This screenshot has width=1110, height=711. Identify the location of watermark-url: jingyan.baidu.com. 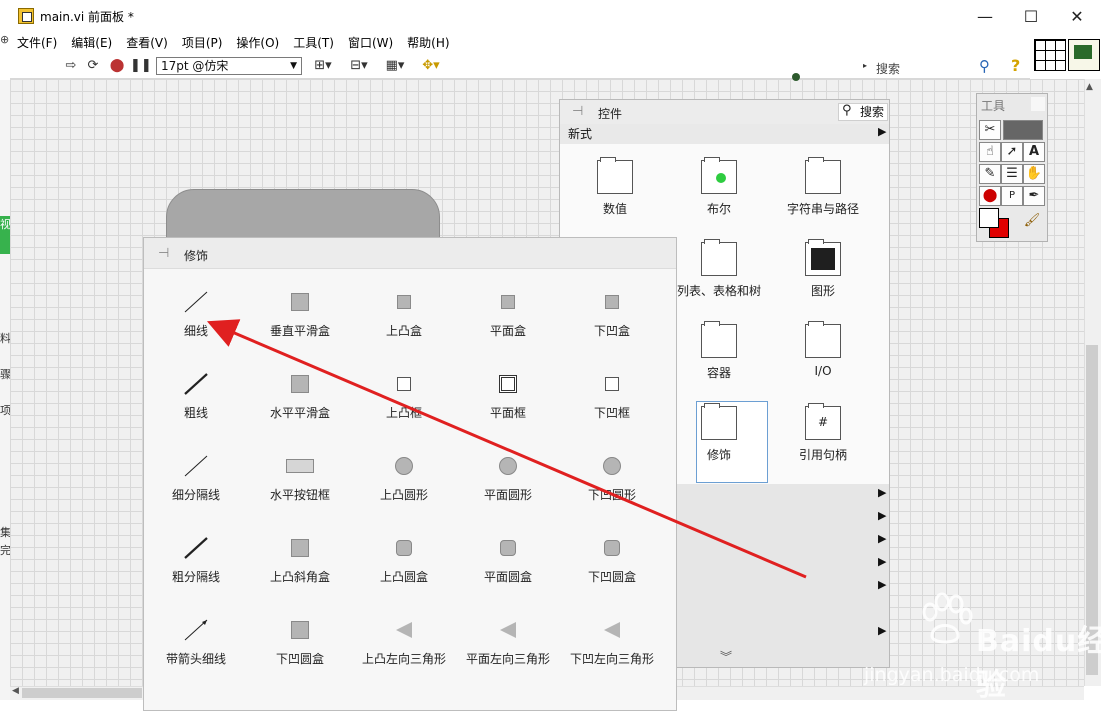
(952, 675).